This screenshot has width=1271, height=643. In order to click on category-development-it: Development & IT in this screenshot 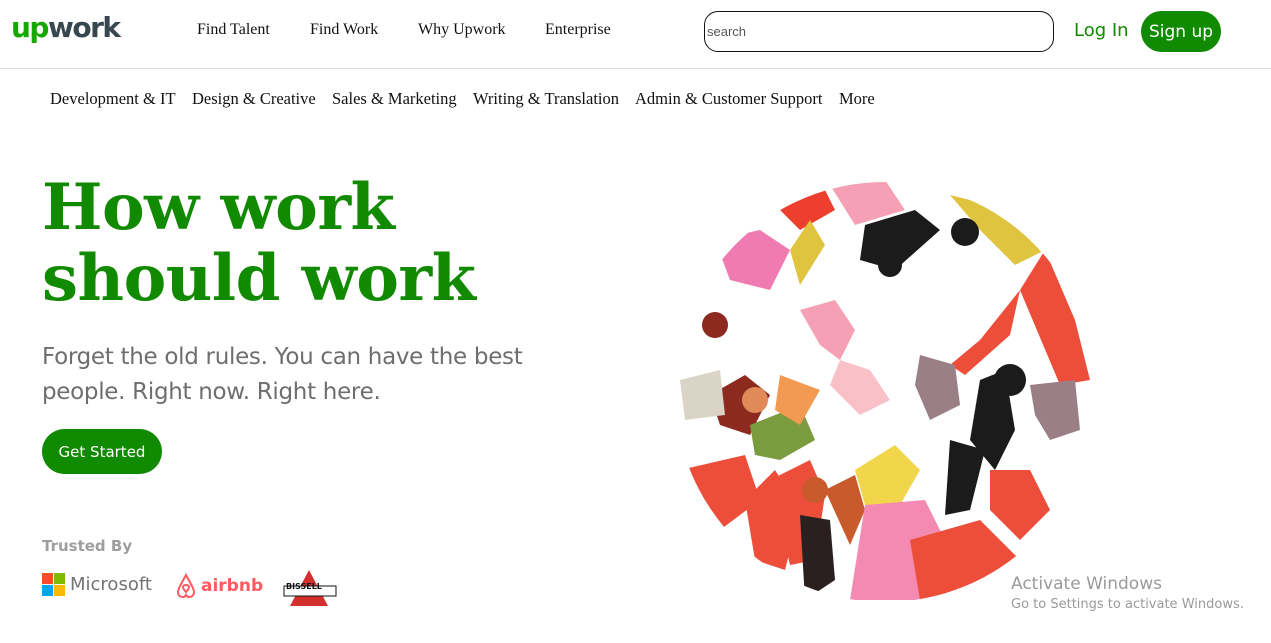, I will do `click(113, 99)`.